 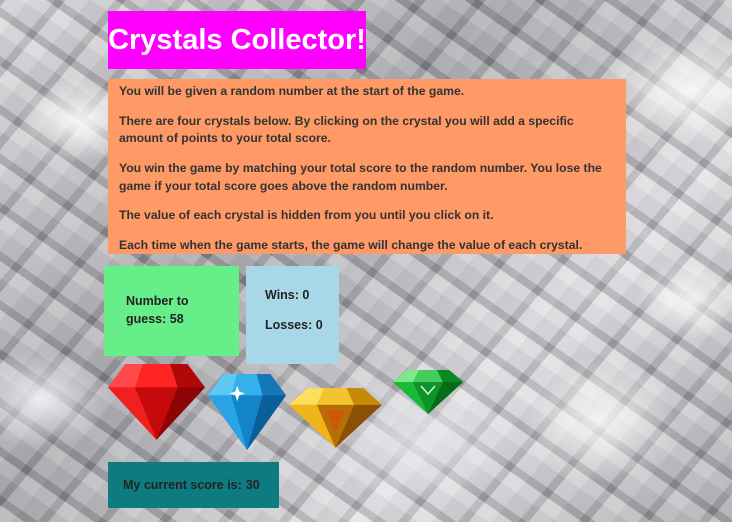 I want to click on yellow-crystal-button, so click(x=335, y=417).